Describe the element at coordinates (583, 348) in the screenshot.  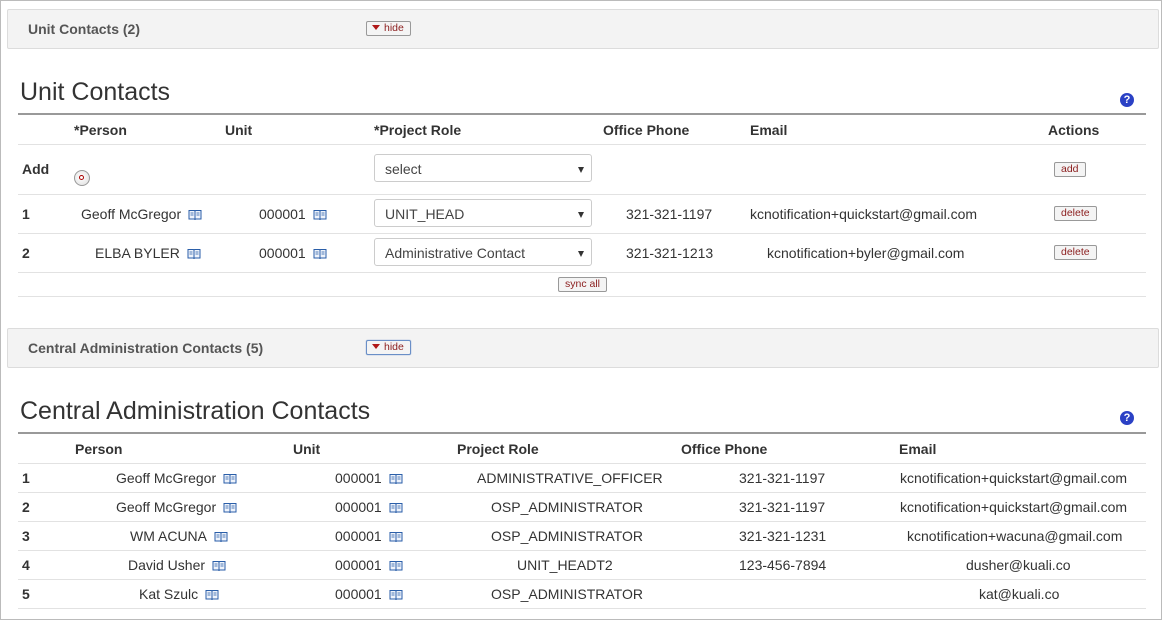
I see `central-admin-panel-header: Central Administration Contacts (5) hide` at that location.